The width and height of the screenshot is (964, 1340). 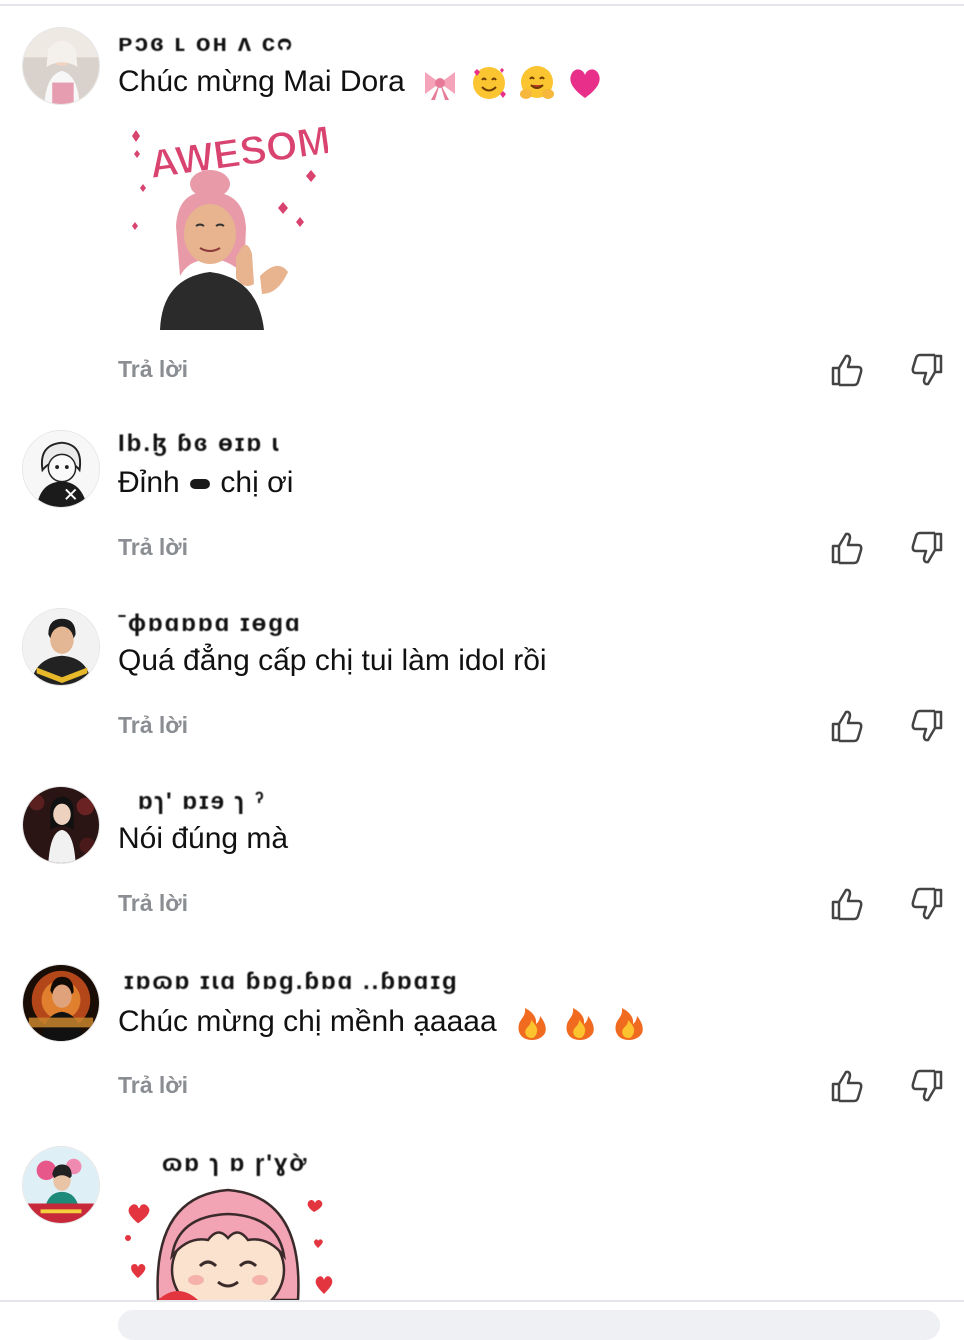 I want to click on comment-text-part: chị ơi, so click(x=257, y=482).